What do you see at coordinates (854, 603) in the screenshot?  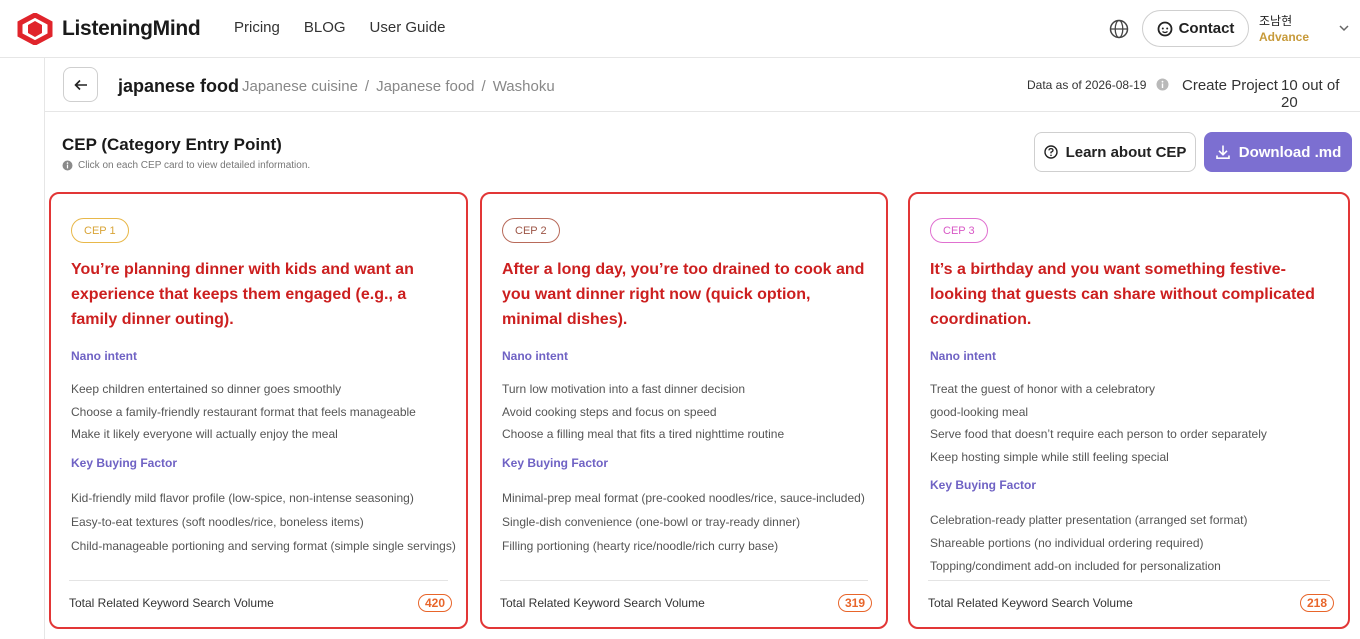 I see `search-volume-badge: 319` at bounding box center [854, 603].